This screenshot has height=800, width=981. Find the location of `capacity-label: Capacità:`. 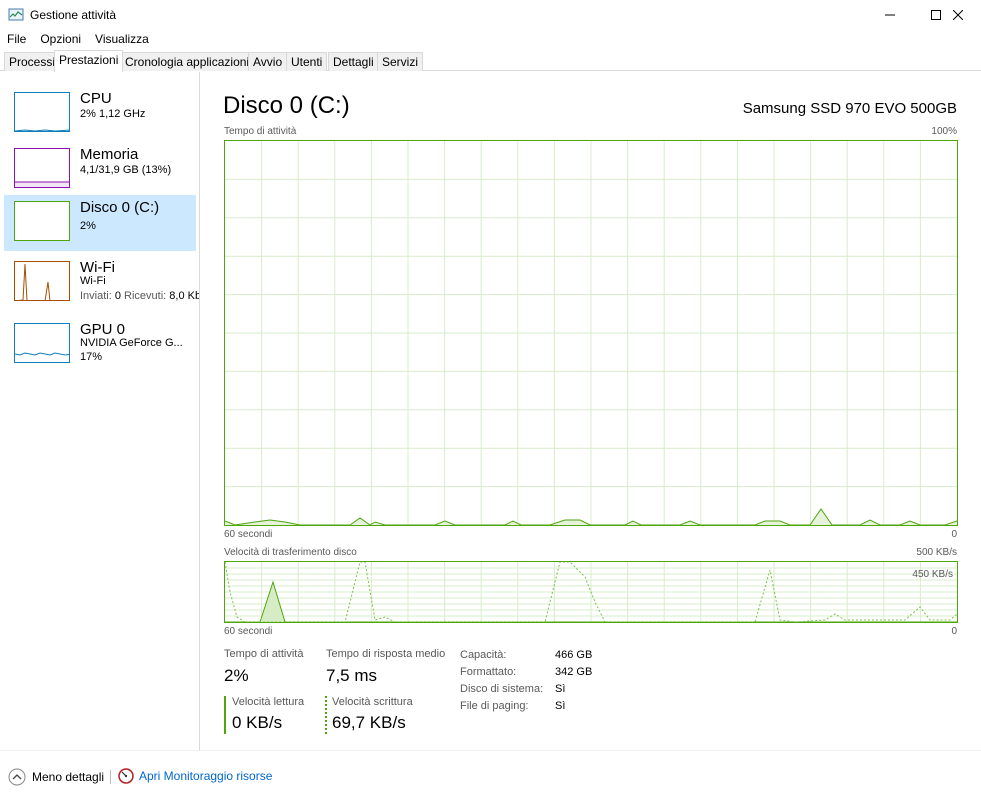

capacity-label: Capacità: is located at coordinates (483, 655).